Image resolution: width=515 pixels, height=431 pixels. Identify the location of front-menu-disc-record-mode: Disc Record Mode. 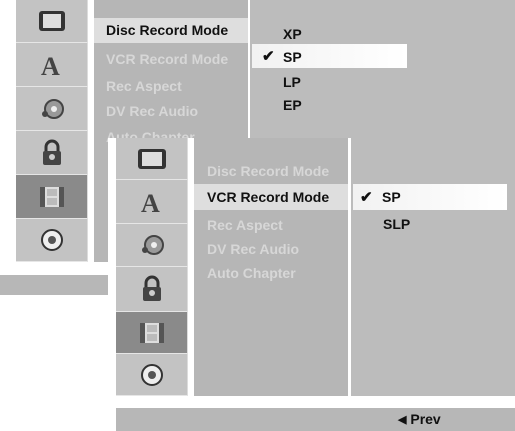
(268, 171).